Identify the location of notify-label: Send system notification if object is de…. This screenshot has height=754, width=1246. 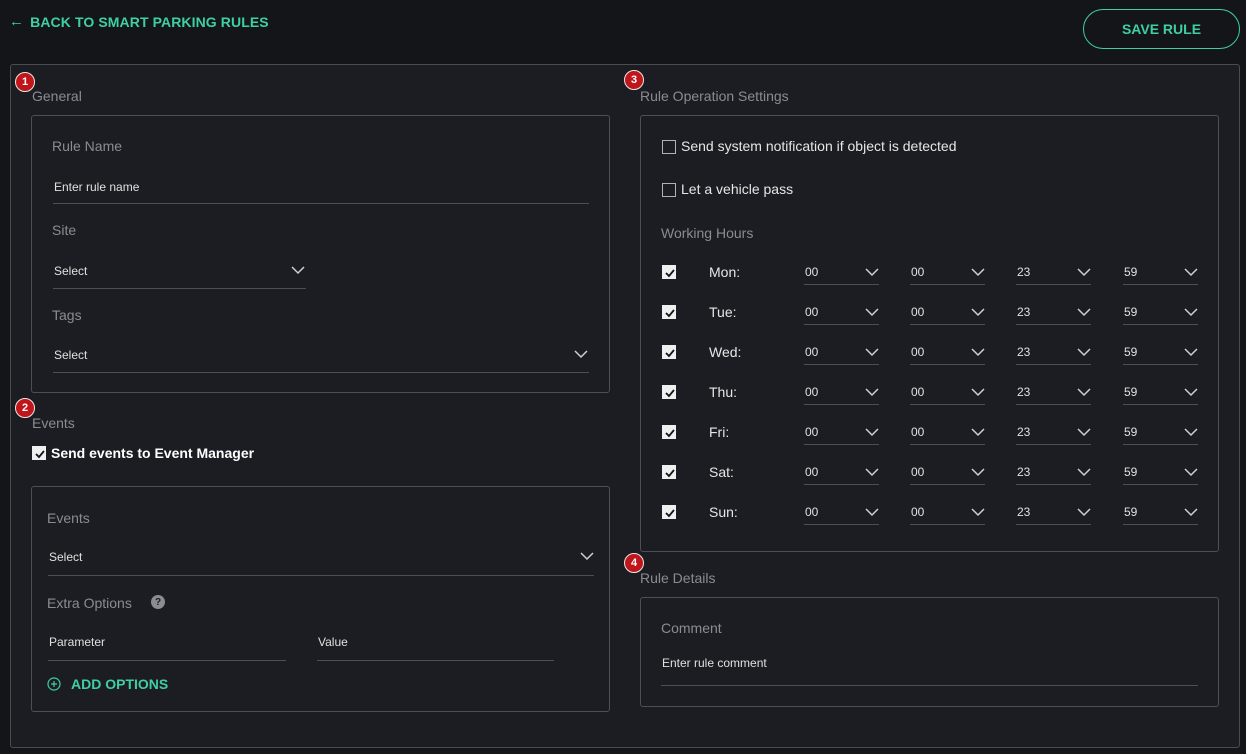
(819, 146).